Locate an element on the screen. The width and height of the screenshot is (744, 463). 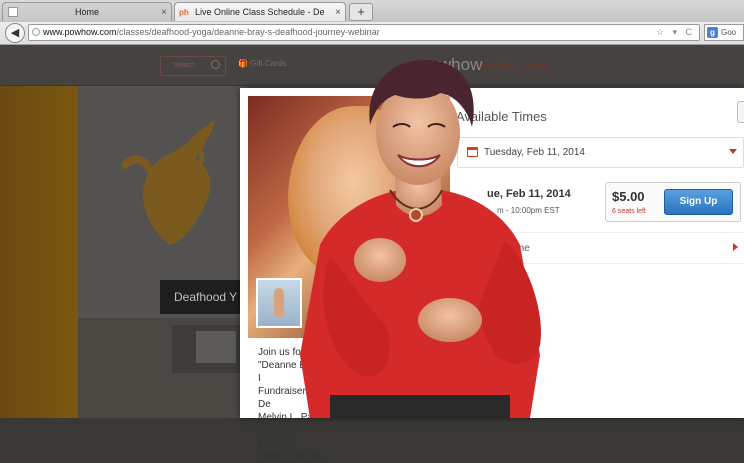
url-host: www.powhow.com is located at coordinates (80, 32).